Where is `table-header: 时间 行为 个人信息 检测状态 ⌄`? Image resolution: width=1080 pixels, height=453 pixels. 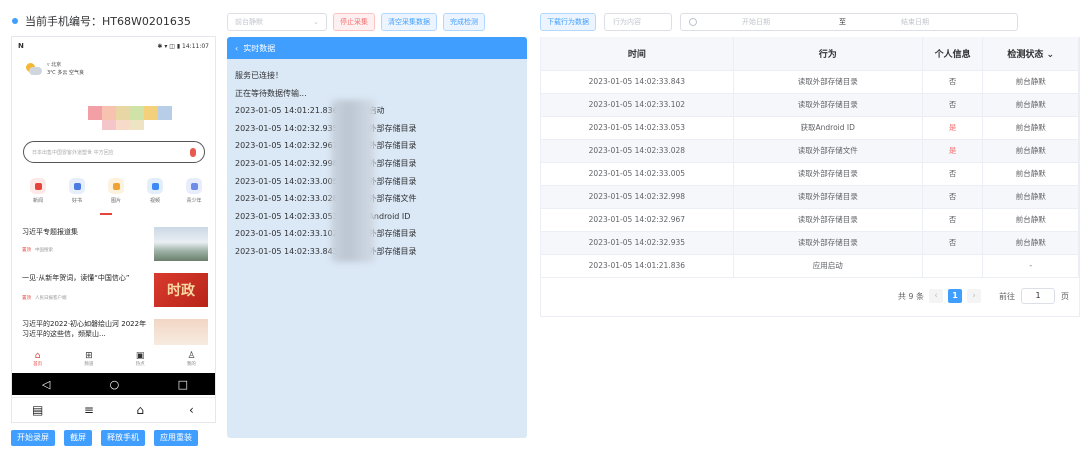
table-header: 时间 行为 个人信息 检测状态 ⌄ is located at coordinates (810, 54).